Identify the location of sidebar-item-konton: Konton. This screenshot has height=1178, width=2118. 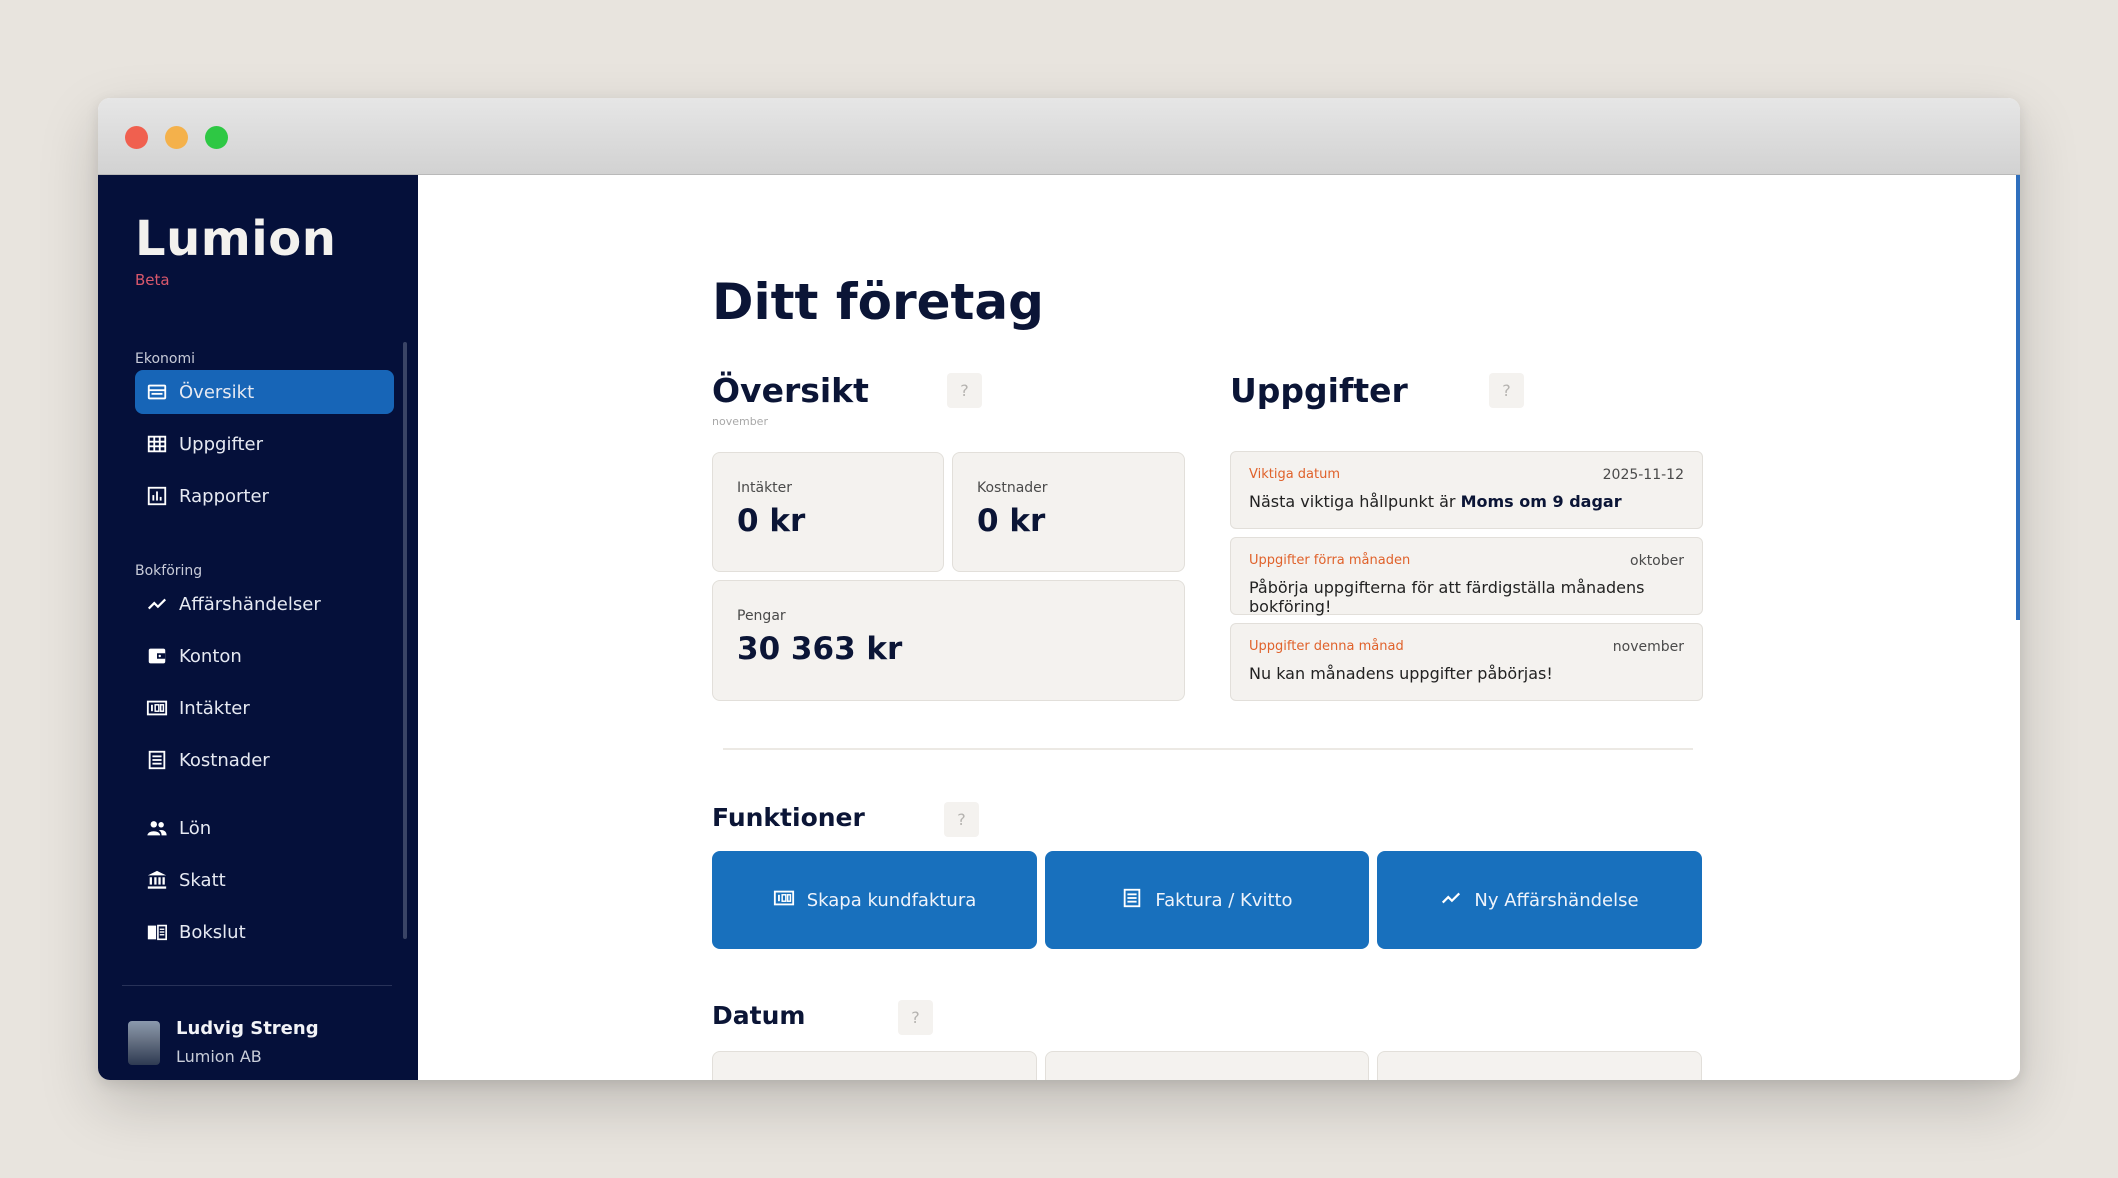
(264, 656).